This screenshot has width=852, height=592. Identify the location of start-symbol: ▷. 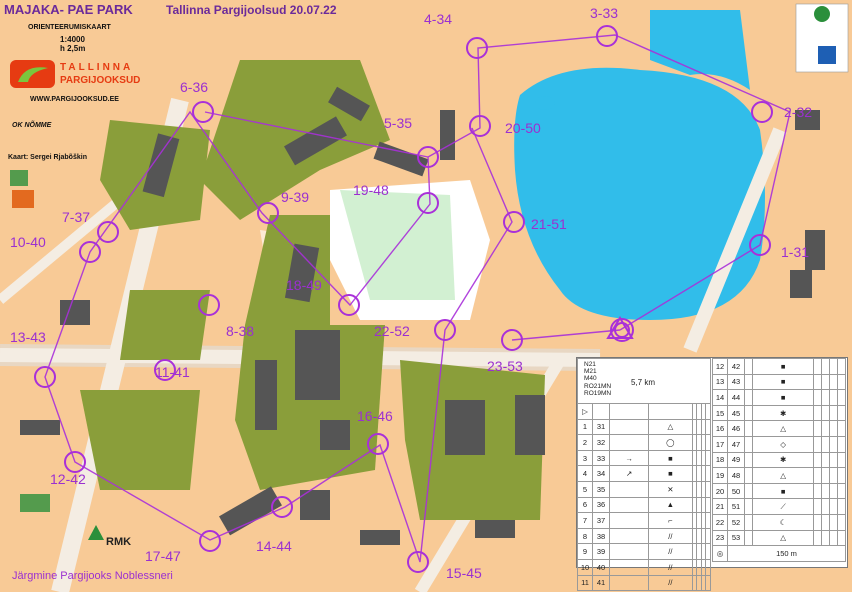
(585, 411).